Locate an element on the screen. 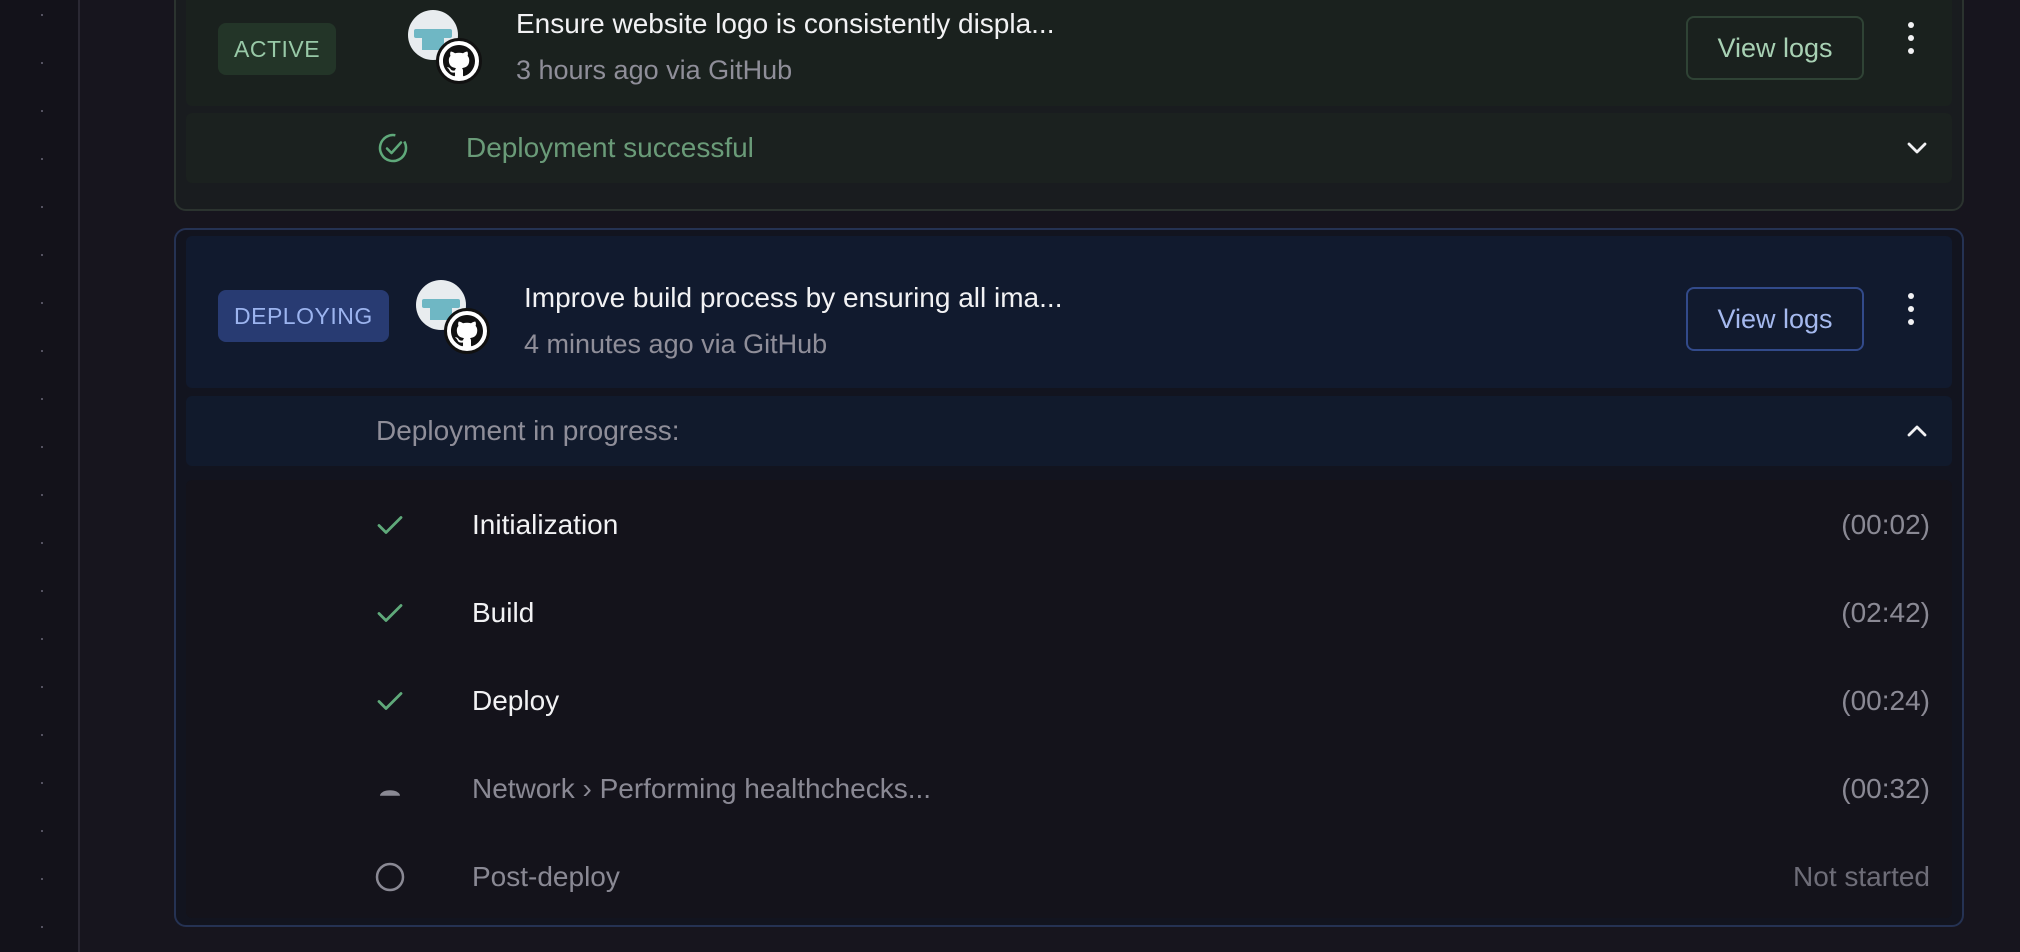 The image size is (2020, 952). chevron-down-icon is located at coordinates (1917, 148).